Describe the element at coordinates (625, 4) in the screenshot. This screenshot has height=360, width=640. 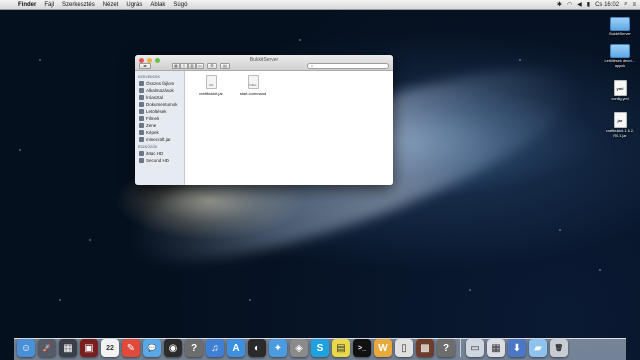
I see `spotlight-icon: ⌕` at that location.